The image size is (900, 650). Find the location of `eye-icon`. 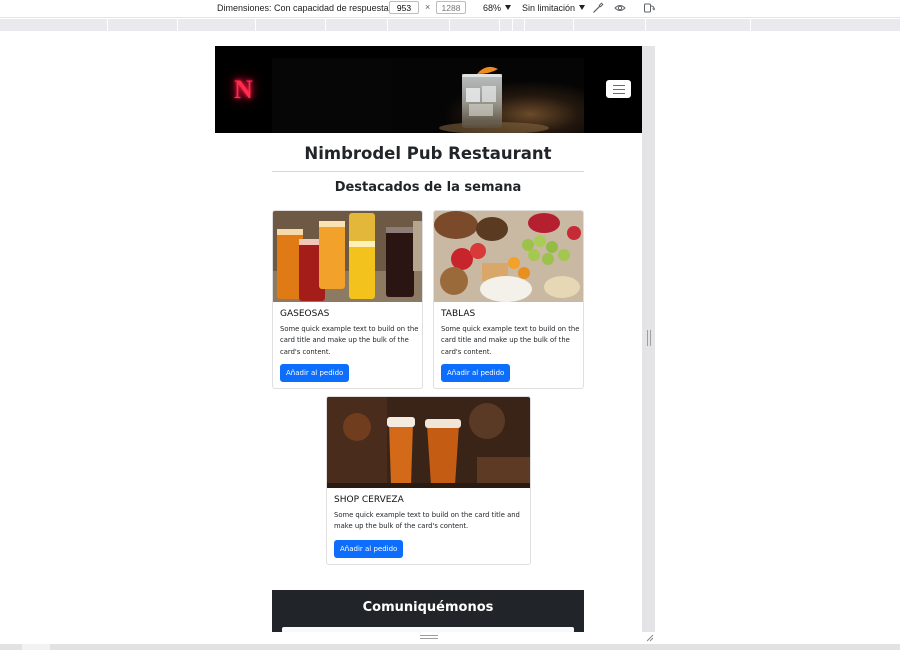

eye-icon is located at coordinates (620, 8).